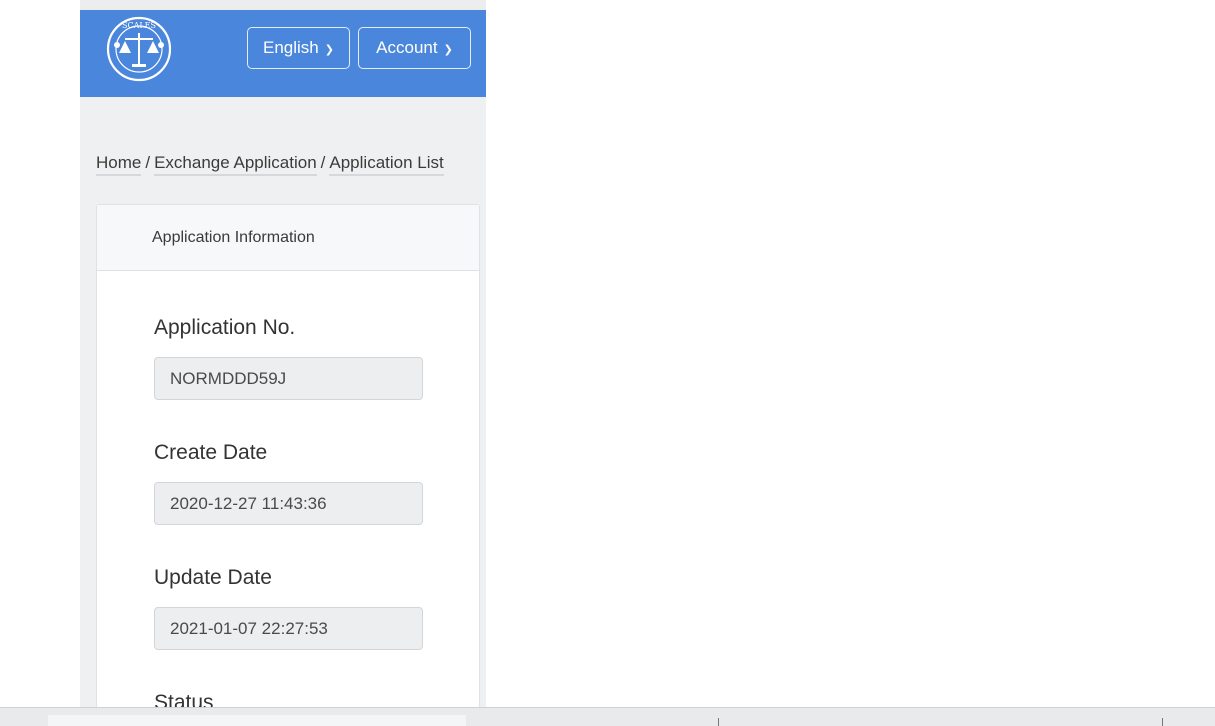 Image resolution: width=1215 pixels, height=726 pixels. I want to click on language-dropdown-button: English ❯, so click(298, 48).